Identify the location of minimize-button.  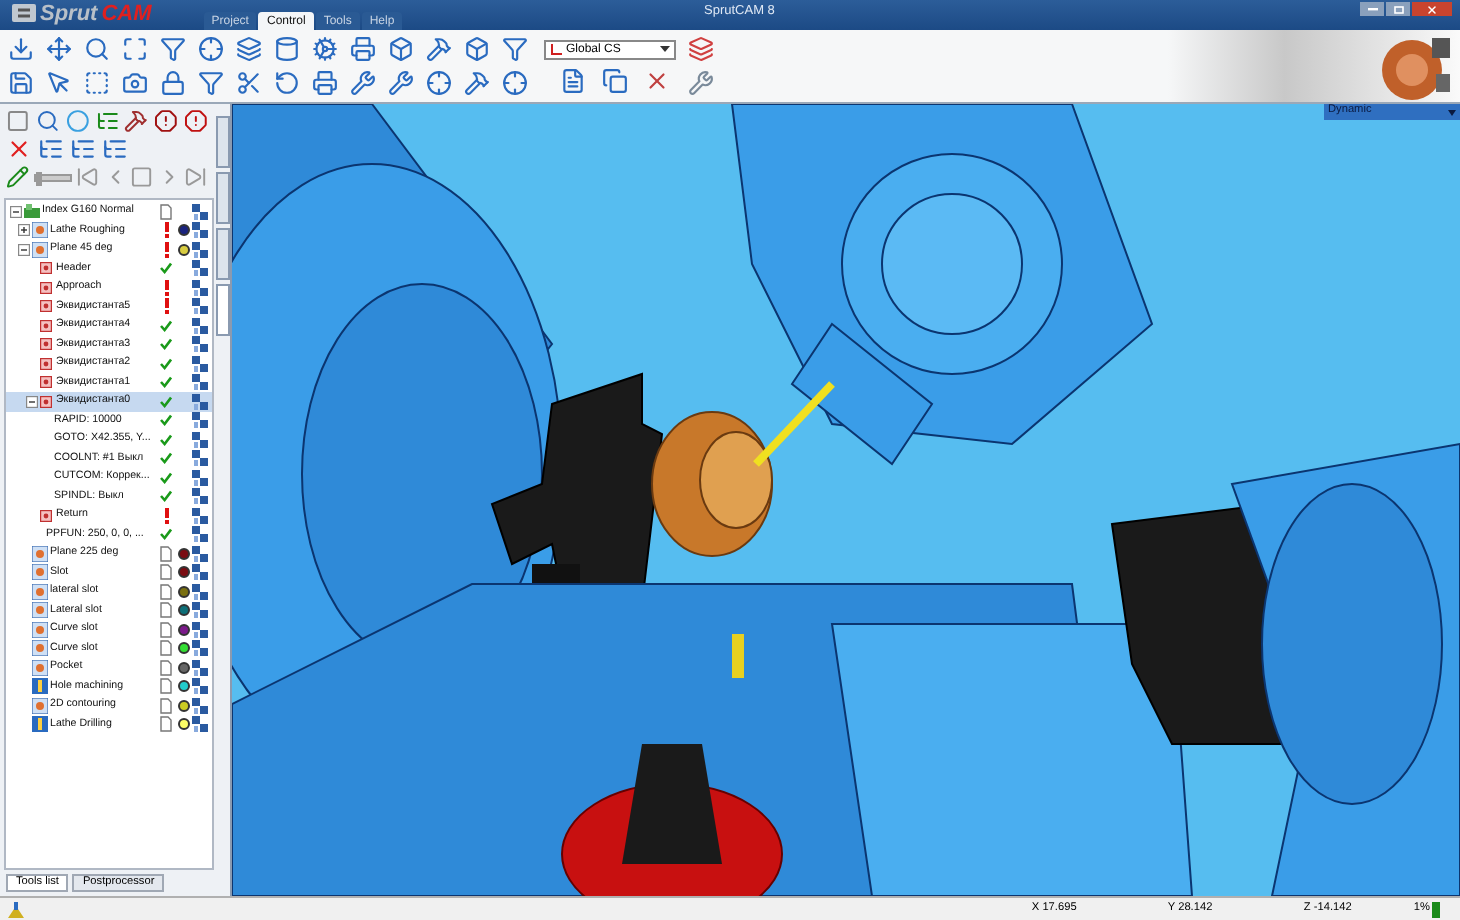
(1372, 9).